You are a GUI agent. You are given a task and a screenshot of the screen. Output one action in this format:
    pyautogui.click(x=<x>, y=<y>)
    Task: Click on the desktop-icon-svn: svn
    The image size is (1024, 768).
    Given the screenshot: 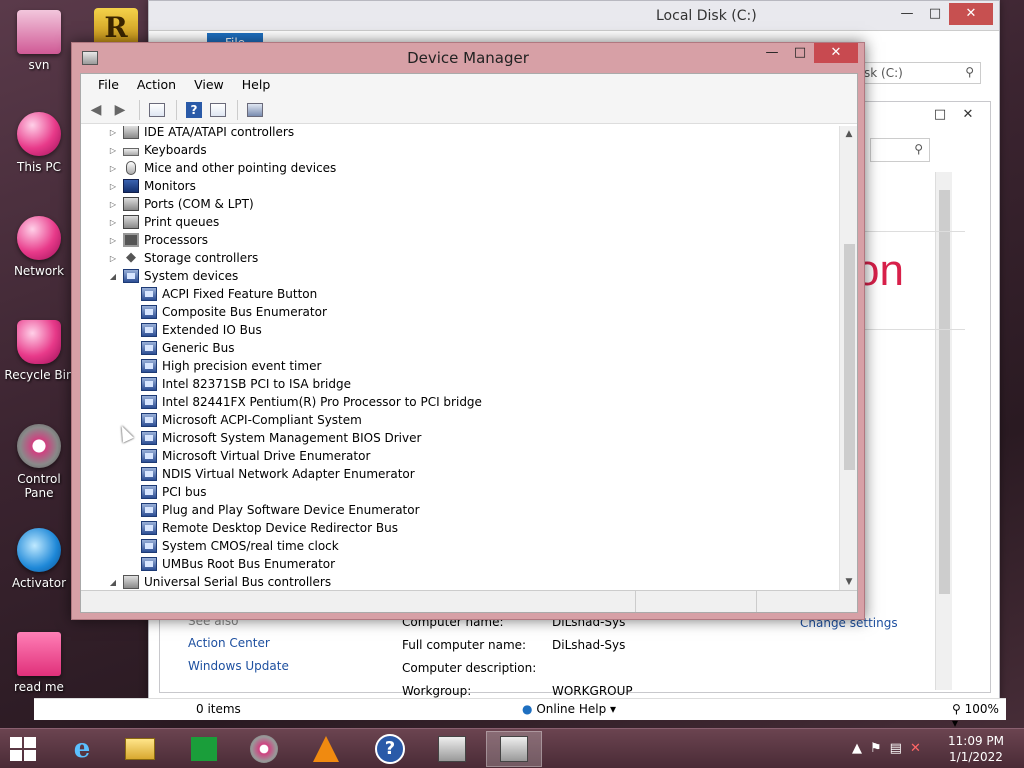 What is the action you would take?
    pyautogui.click(x=39, y=41)
    